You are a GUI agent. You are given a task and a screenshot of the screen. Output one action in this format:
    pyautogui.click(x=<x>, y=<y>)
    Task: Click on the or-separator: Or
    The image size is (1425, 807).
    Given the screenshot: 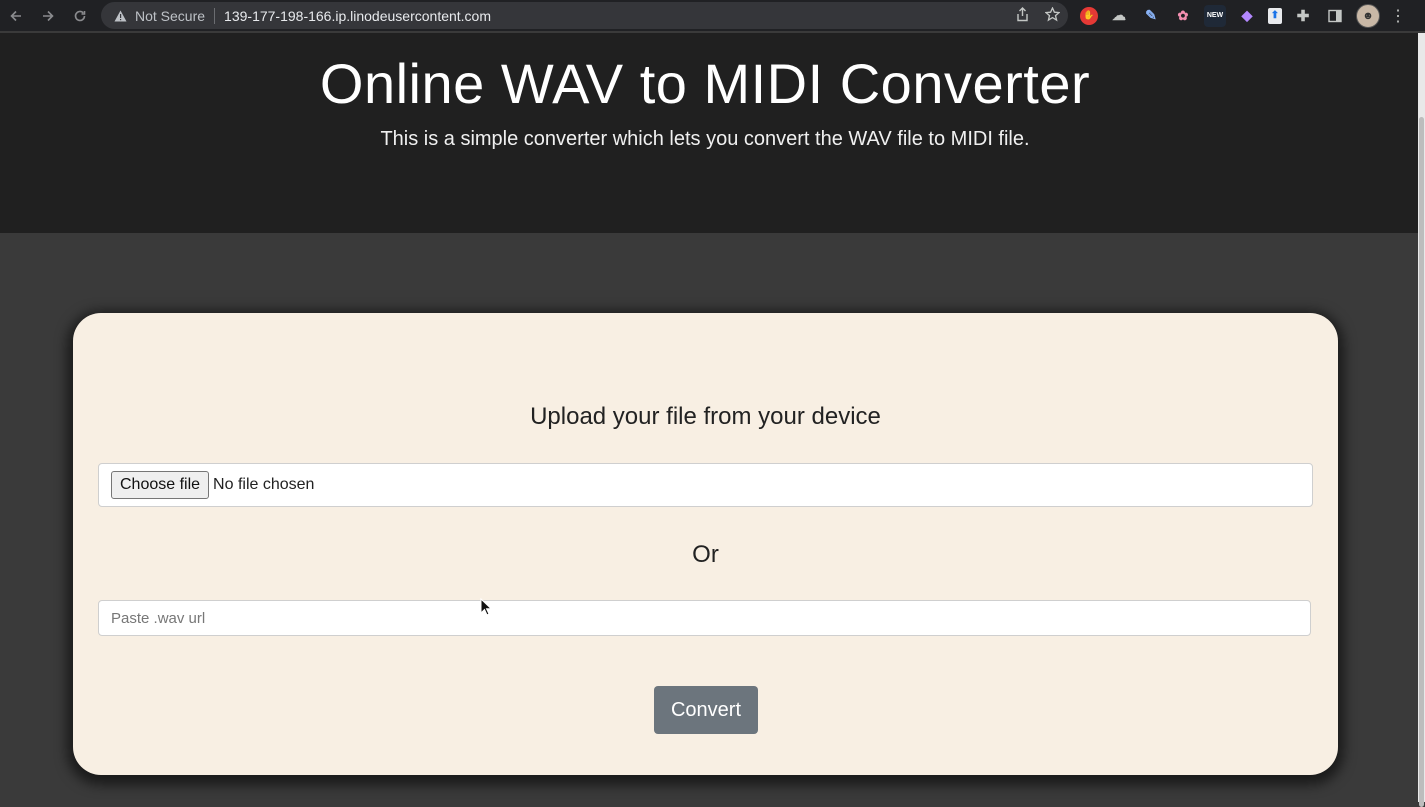 What is the action you would take?
    pyautogui.click(x=705, y=554)
    